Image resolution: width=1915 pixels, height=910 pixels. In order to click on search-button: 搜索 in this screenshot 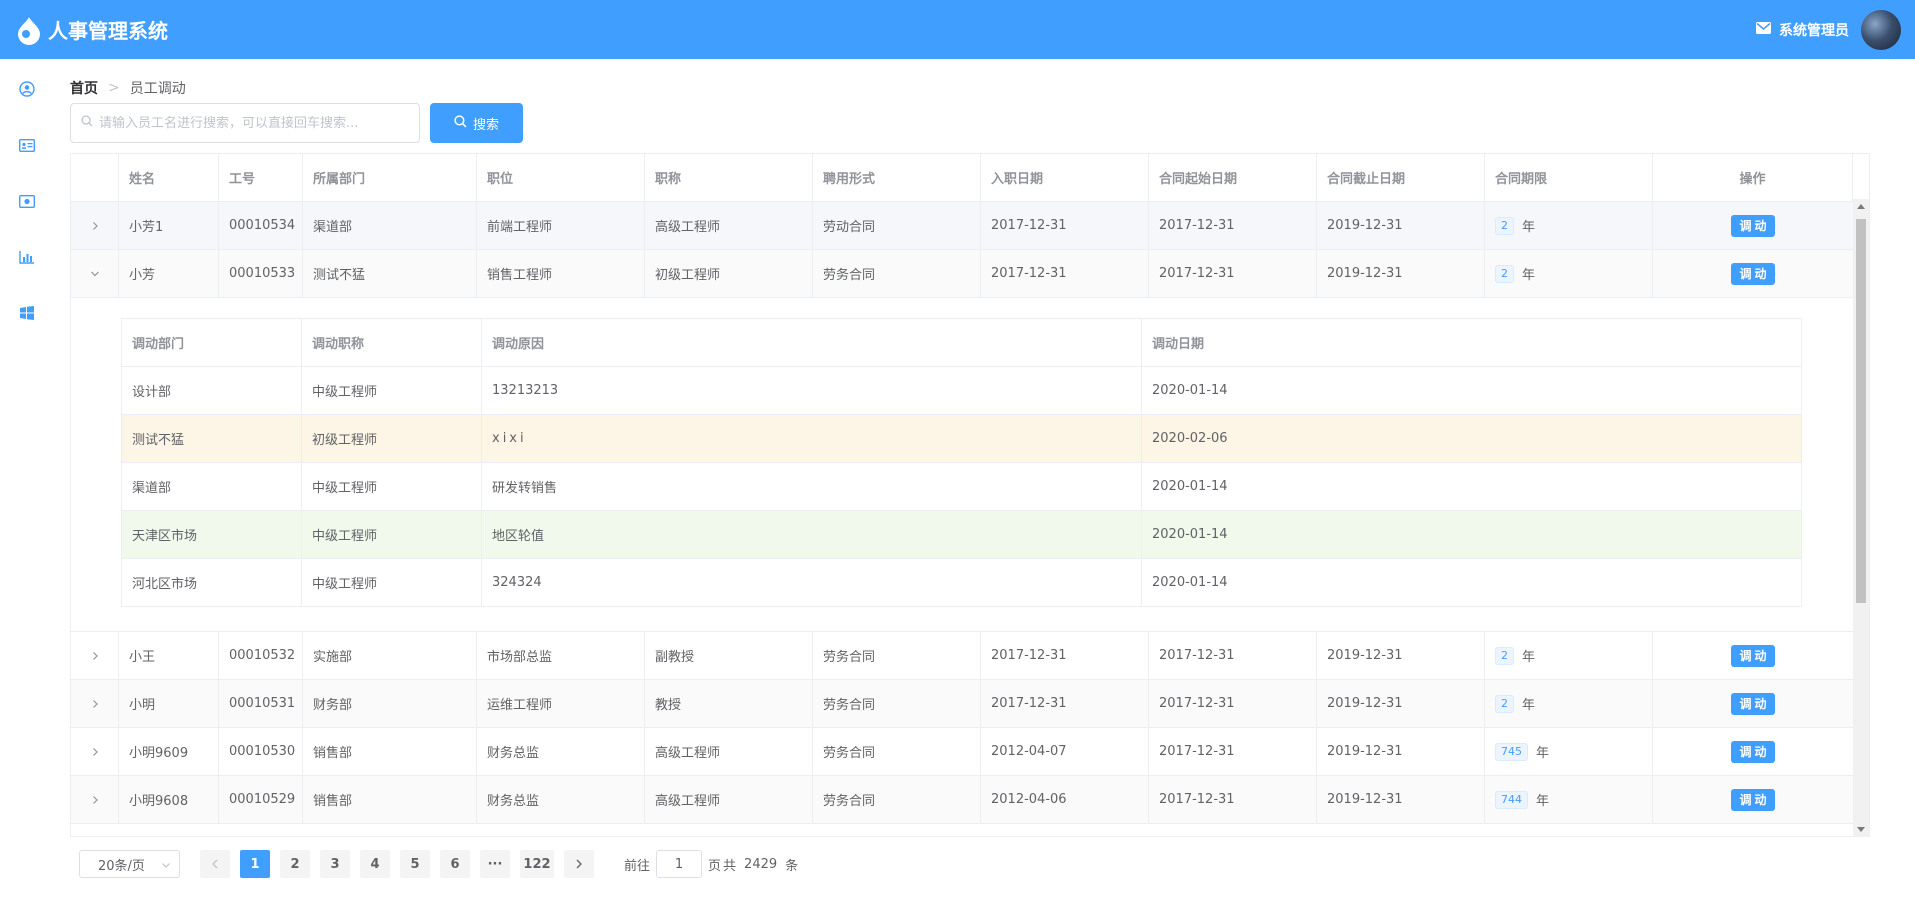, I will do `click(476, 123)`.